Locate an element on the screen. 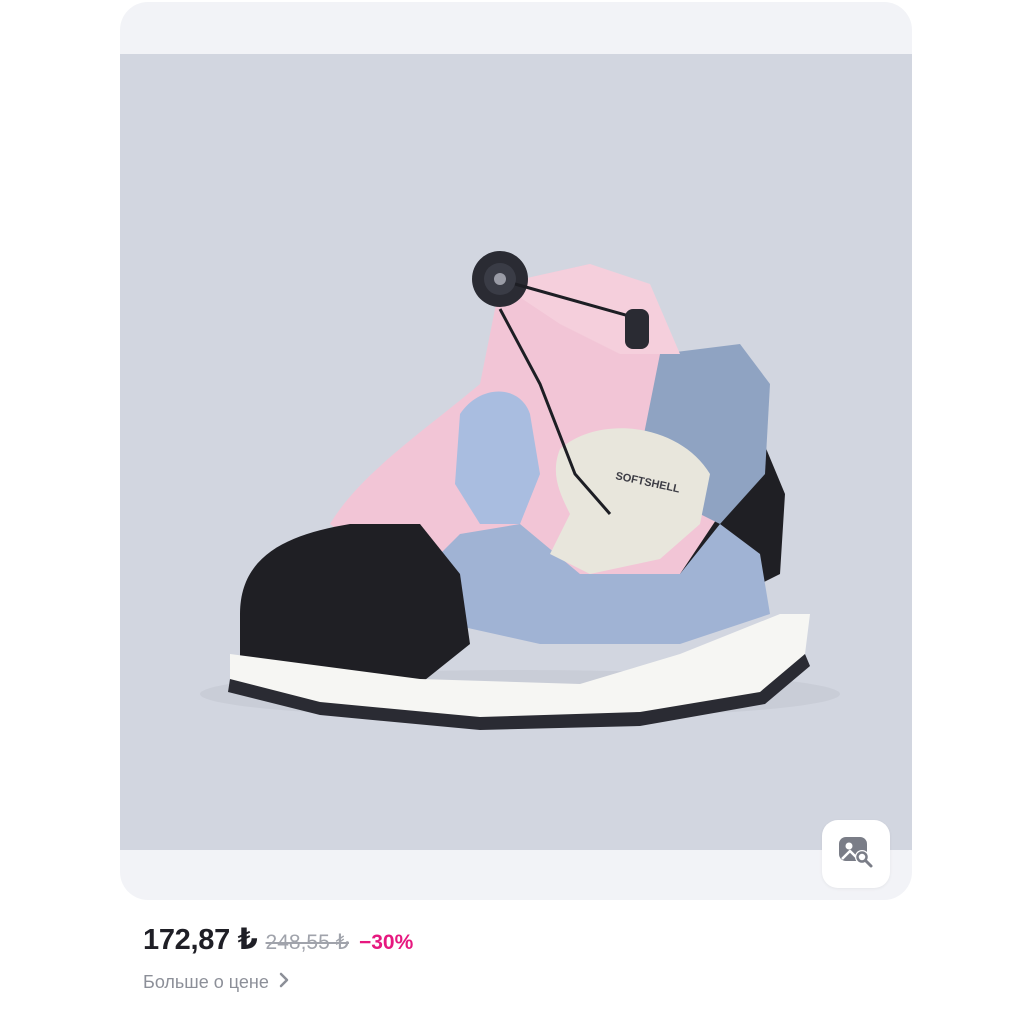 The image size is (1024, 1024). price-row: 172,87 ₺ 248,55 ₺ −30% is located at coordinates (278, 939).